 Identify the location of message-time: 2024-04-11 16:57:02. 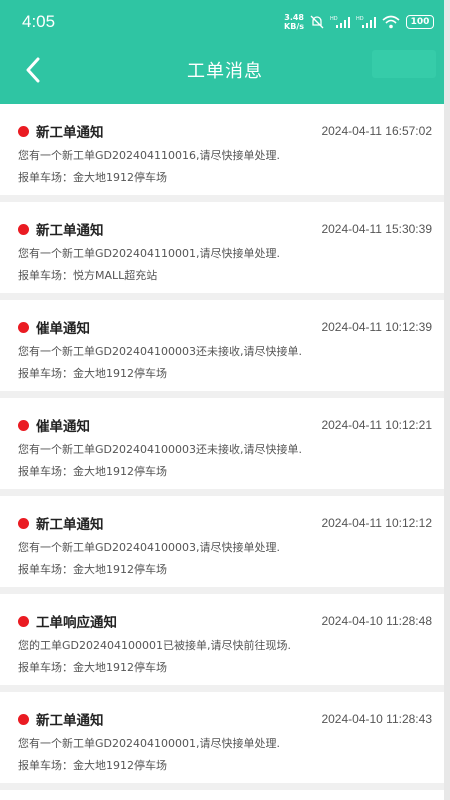
(376, 131).